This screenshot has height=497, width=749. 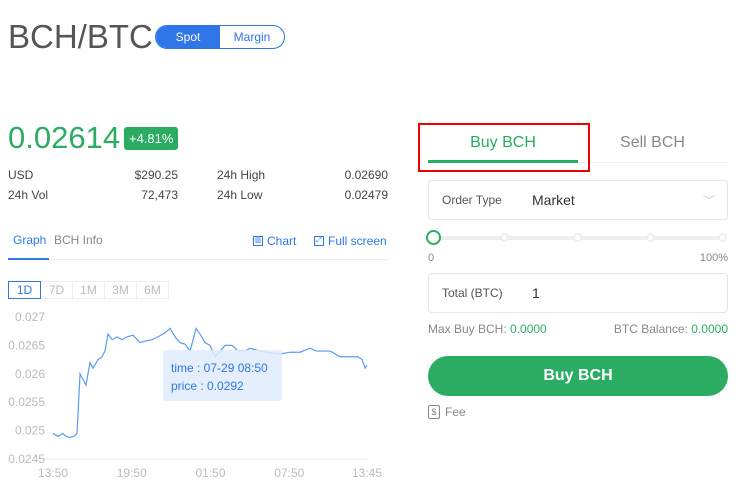 I want to click on range-7d: 7D, so click(x=56, y=290).